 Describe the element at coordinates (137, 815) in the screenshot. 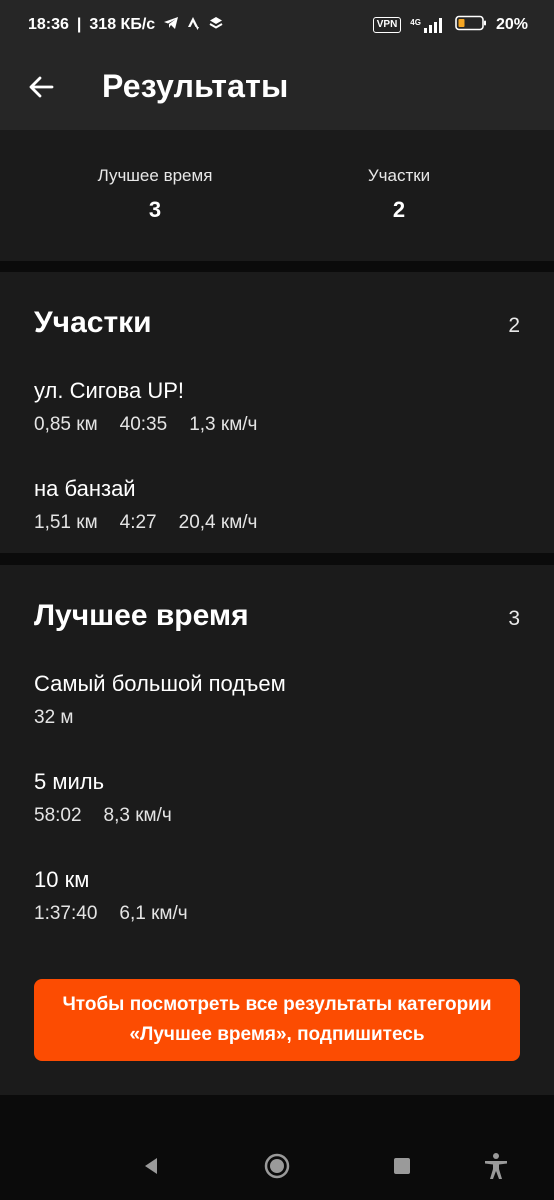

I see `best-effort-speed: 8,3 км/ч` at that location.